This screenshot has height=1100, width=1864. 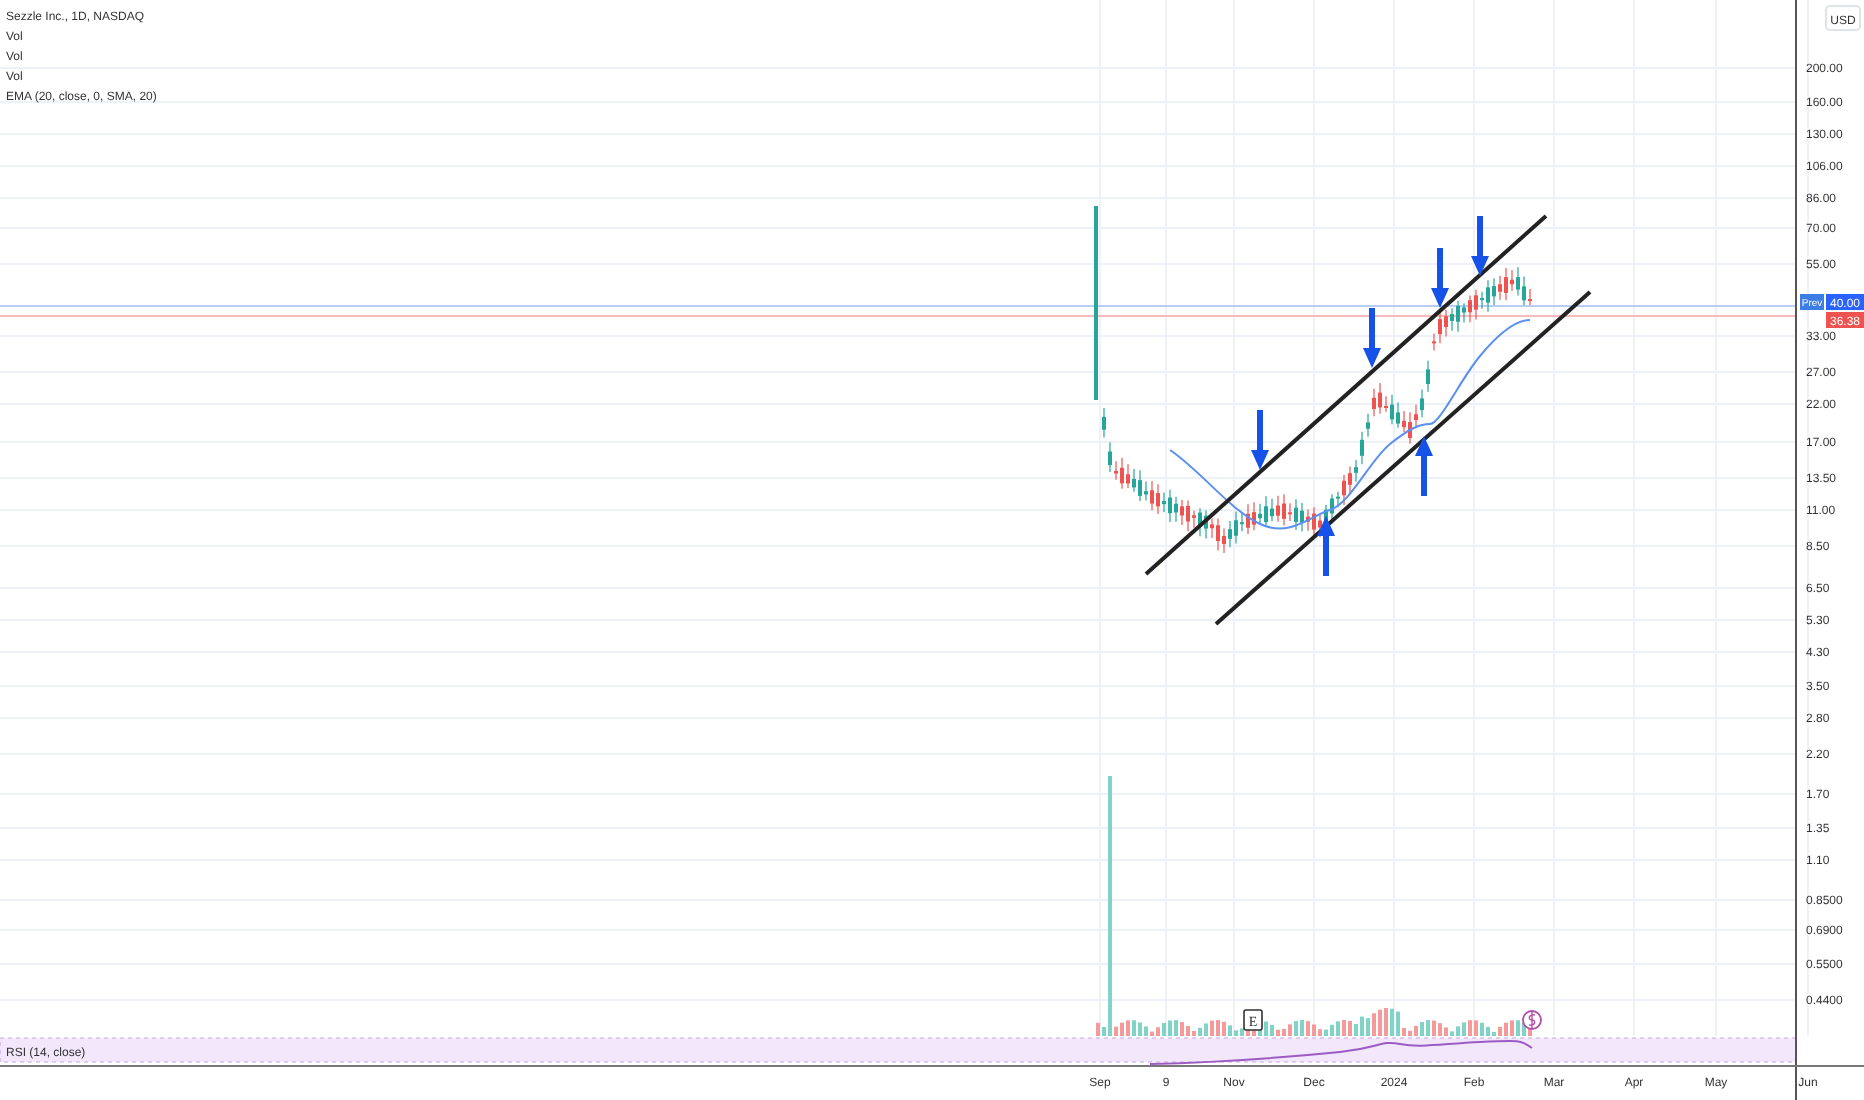 I want to click on dividend-marker-icon, so click(x=1532, y=1020).